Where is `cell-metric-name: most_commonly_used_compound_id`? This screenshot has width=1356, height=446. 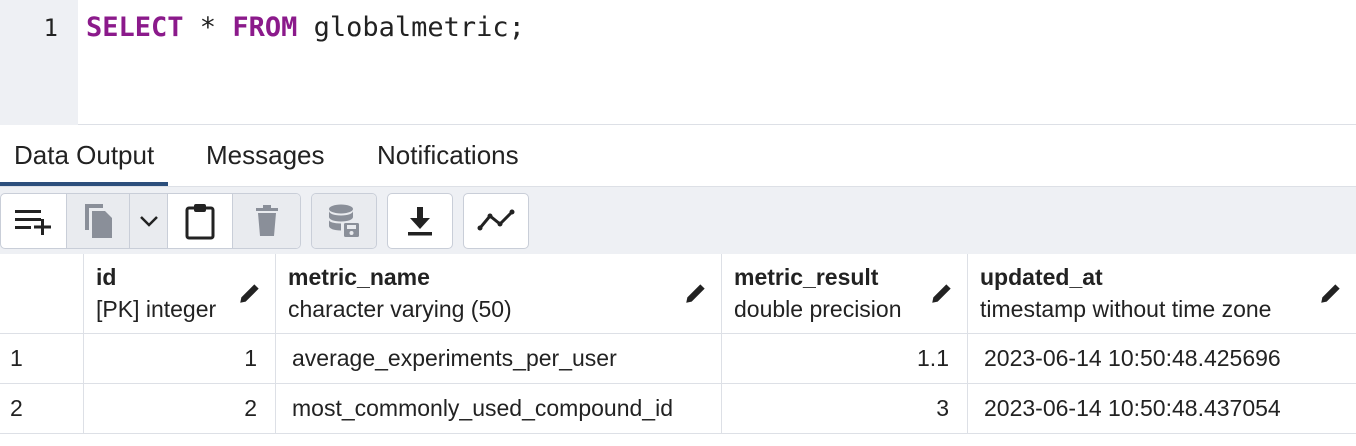
cell-metric-name: most_commonly_used_compound_id is located at coordinates (499, 408).